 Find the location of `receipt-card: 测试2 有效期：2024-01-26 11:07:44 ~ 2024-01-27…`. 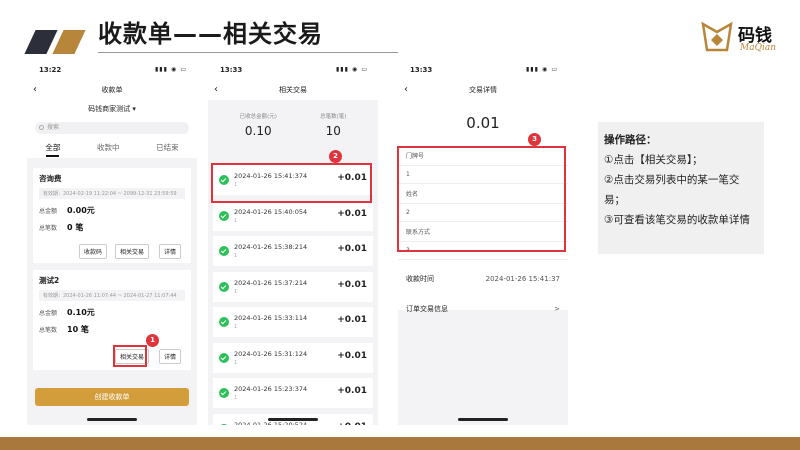

receipt-card: 测试2 有效期：2024-01-26 11:07:44 ~ 2024-01-27… is located at coordinates (112, 320).